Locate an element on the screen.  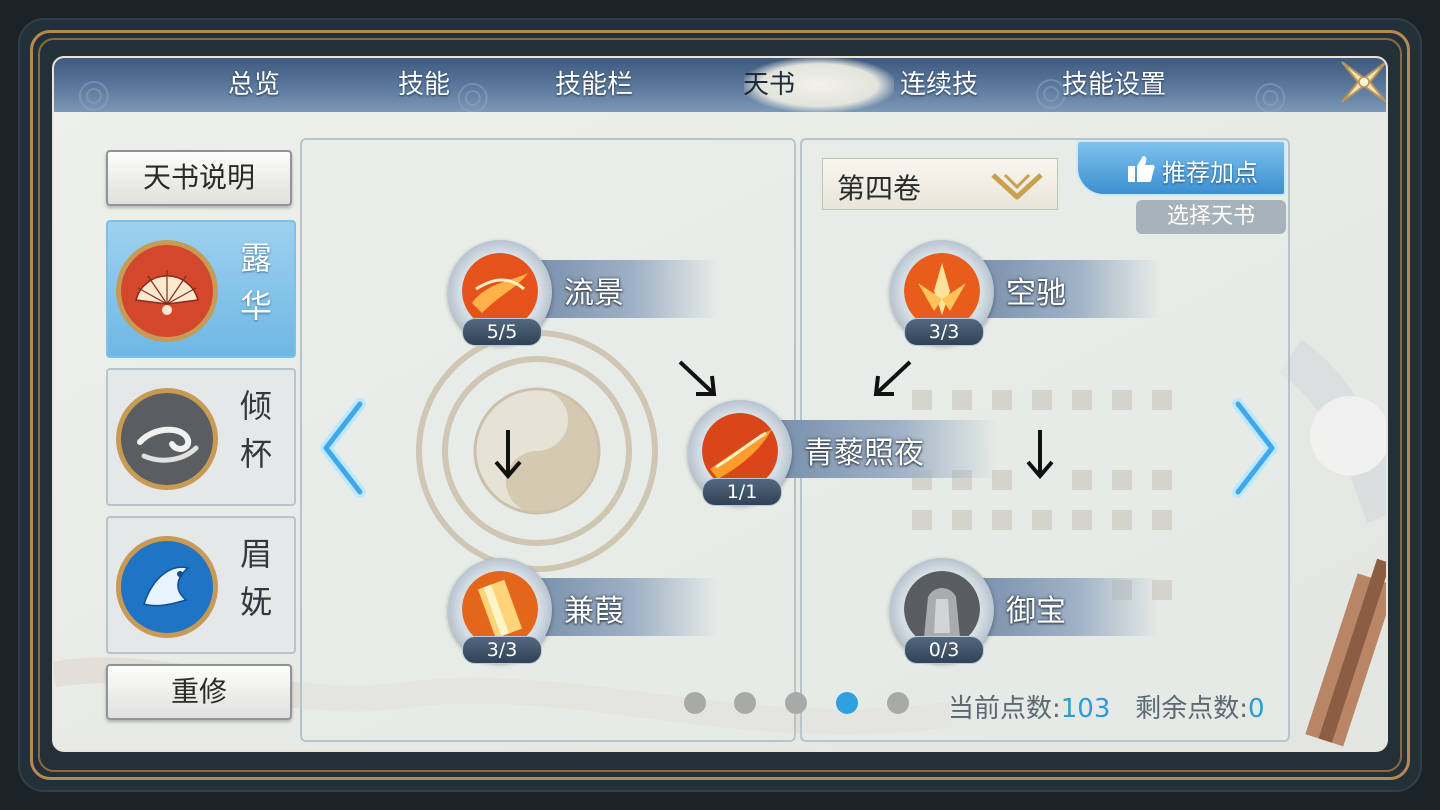
book-name: 眉妩 is located at coordinates (255, 578).